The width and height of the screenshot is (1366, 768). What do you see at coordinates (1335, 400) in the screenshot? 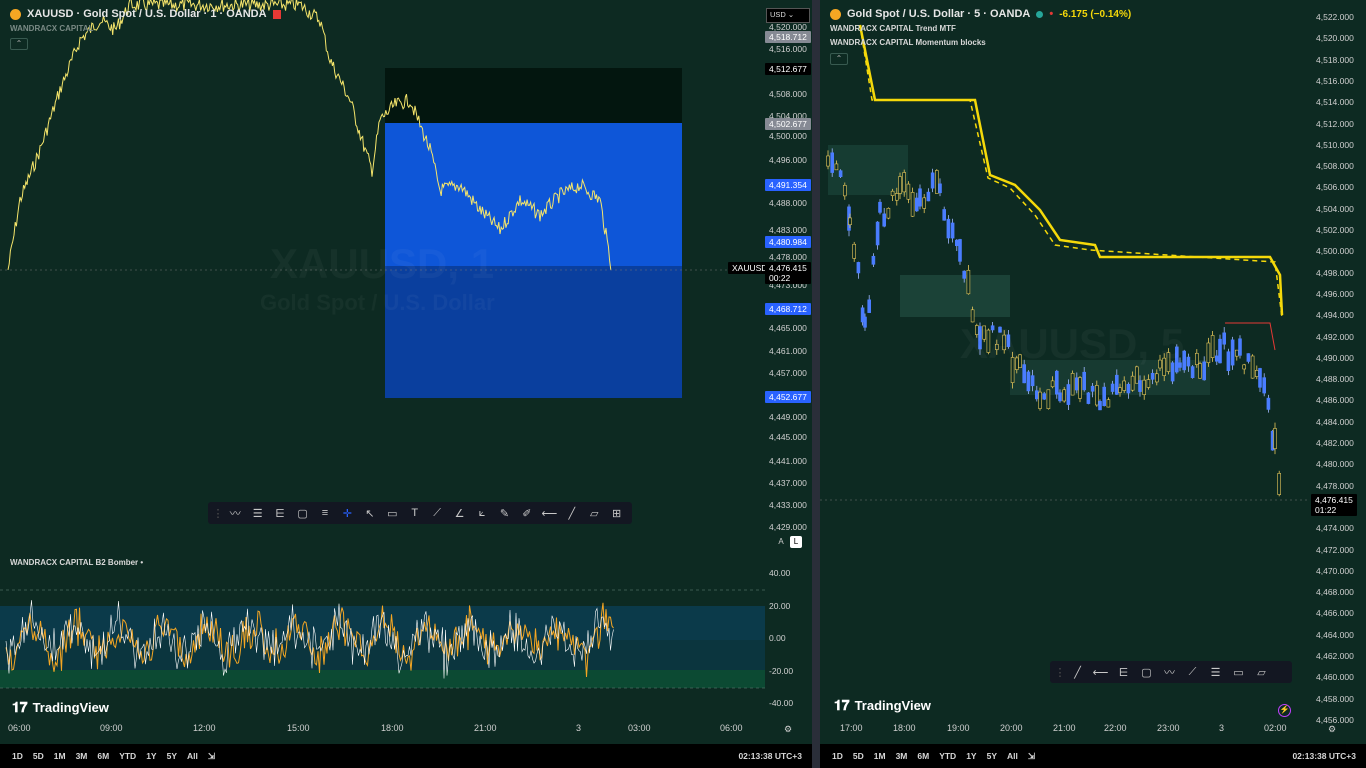
I see `price-axis-label: 4,486.000` at bounding box center [1335, 400].